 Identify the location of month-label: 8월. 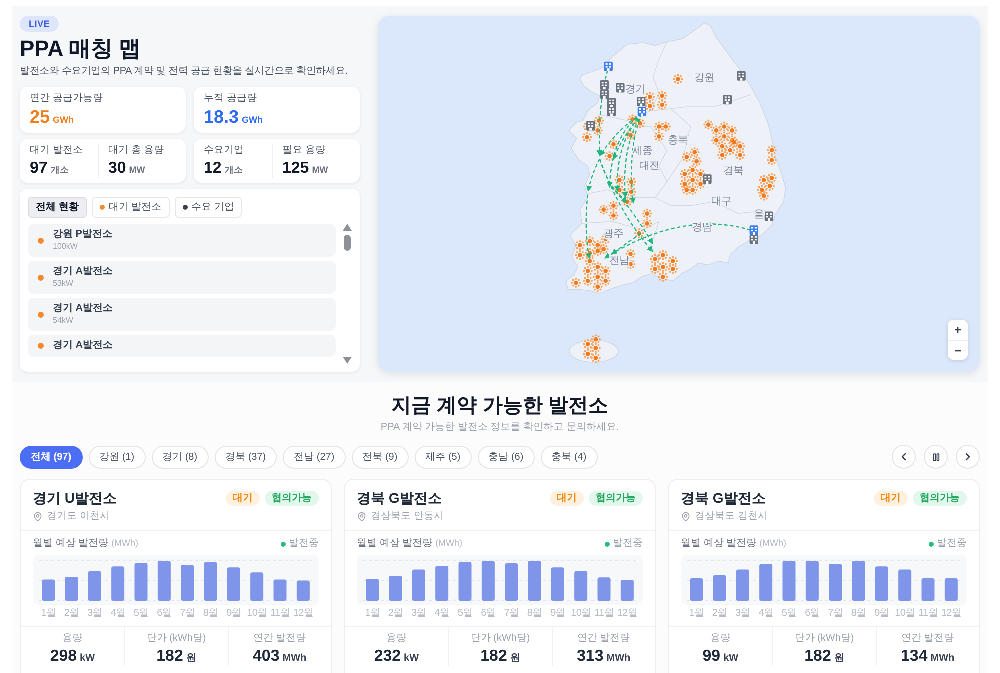
(535, 614).